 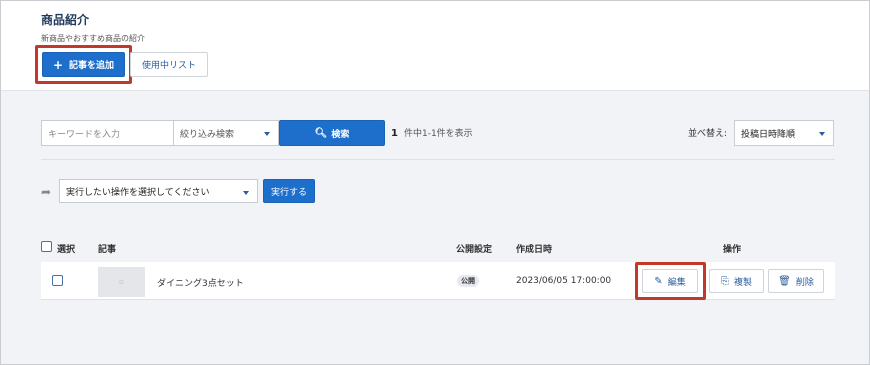 I want to click on filter-select: 絞り込み検索, so click(x=226, y=133).